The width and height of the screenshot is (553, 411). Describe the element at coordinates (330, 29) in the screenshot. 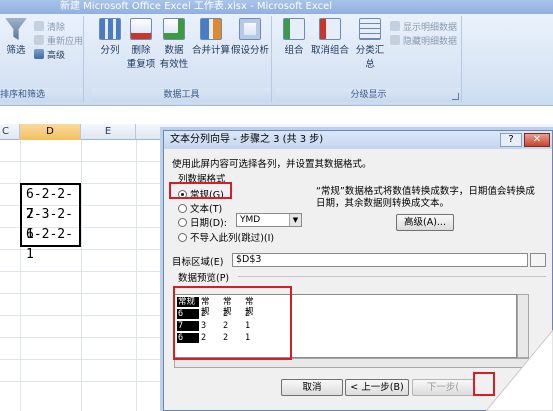

I see `ungroup-icon` at that location.